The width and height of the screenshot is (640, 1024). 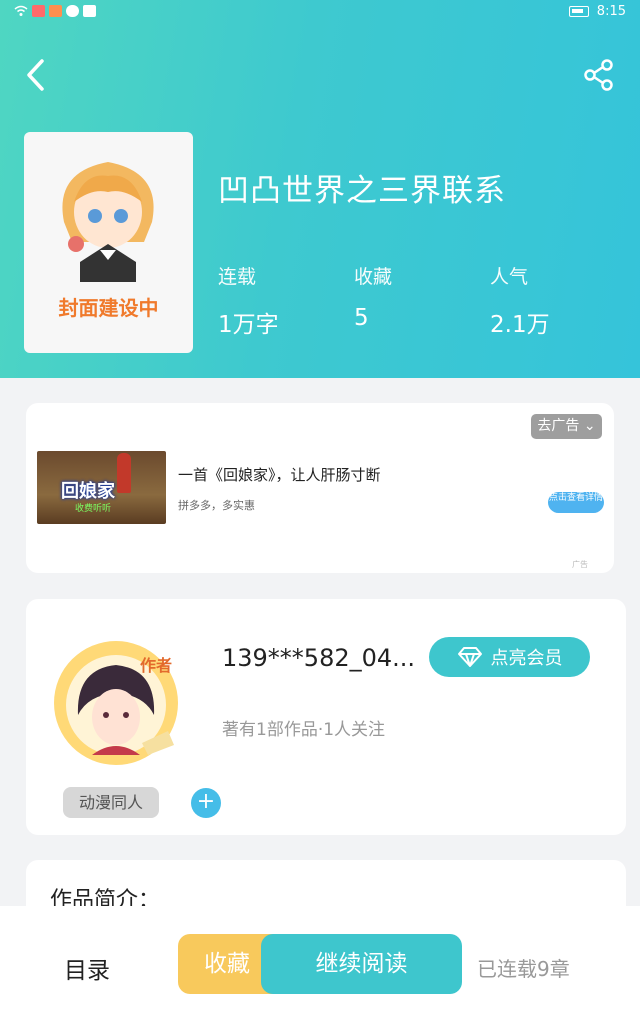 I want to click on status-bar: 8:15, so click(x=320, y=12).